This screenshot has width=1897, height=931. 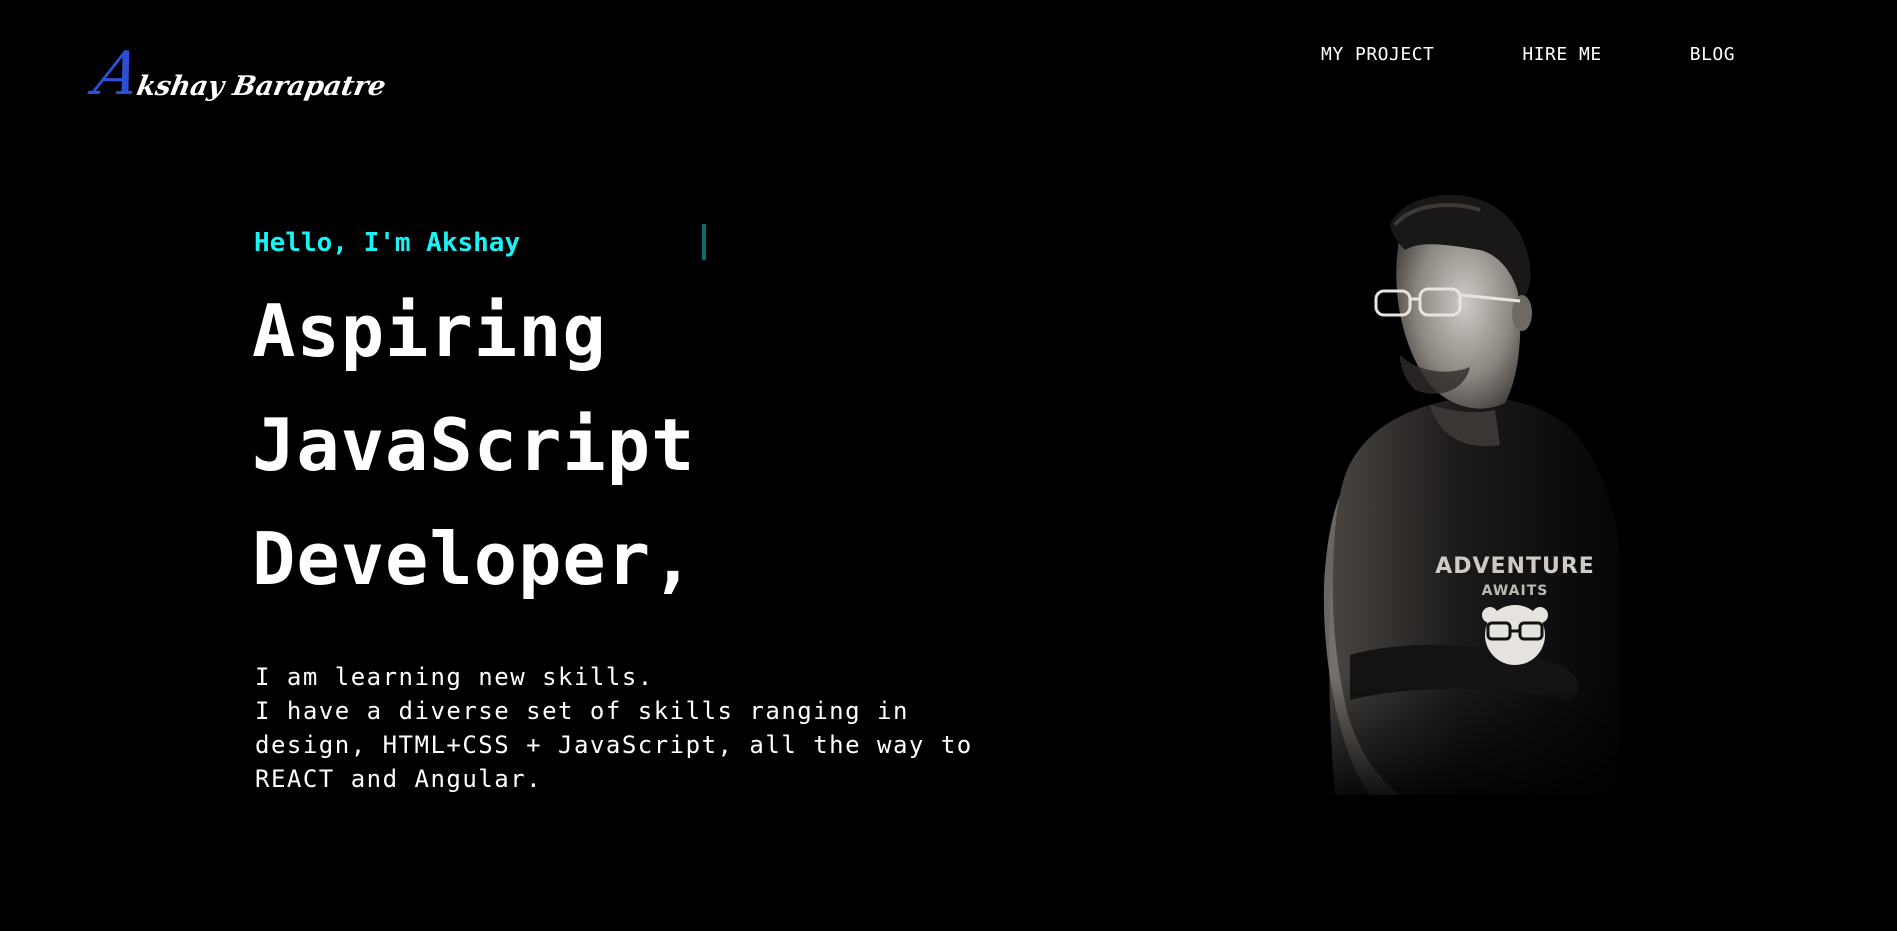 I want to click on headline-line-3: Developer,, so click(x=474, y=559).